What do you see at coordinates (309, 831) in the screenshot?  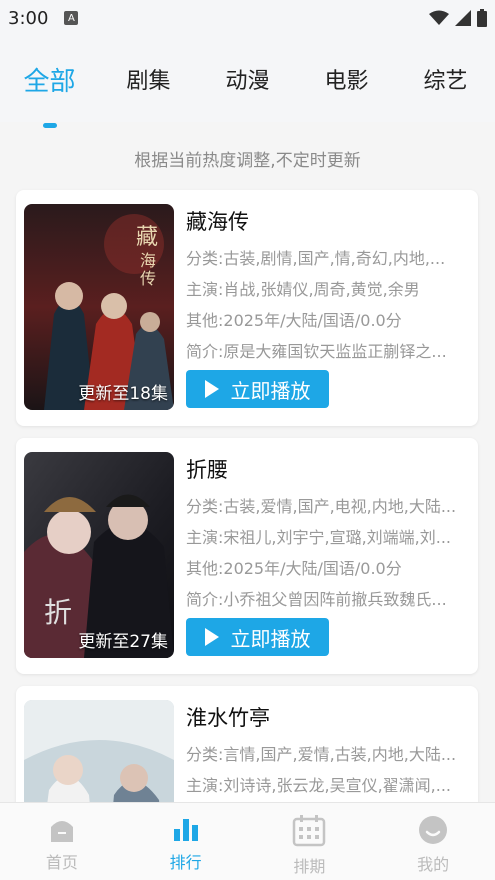 I see `calendar-icon` at bounding box center [309, 831].